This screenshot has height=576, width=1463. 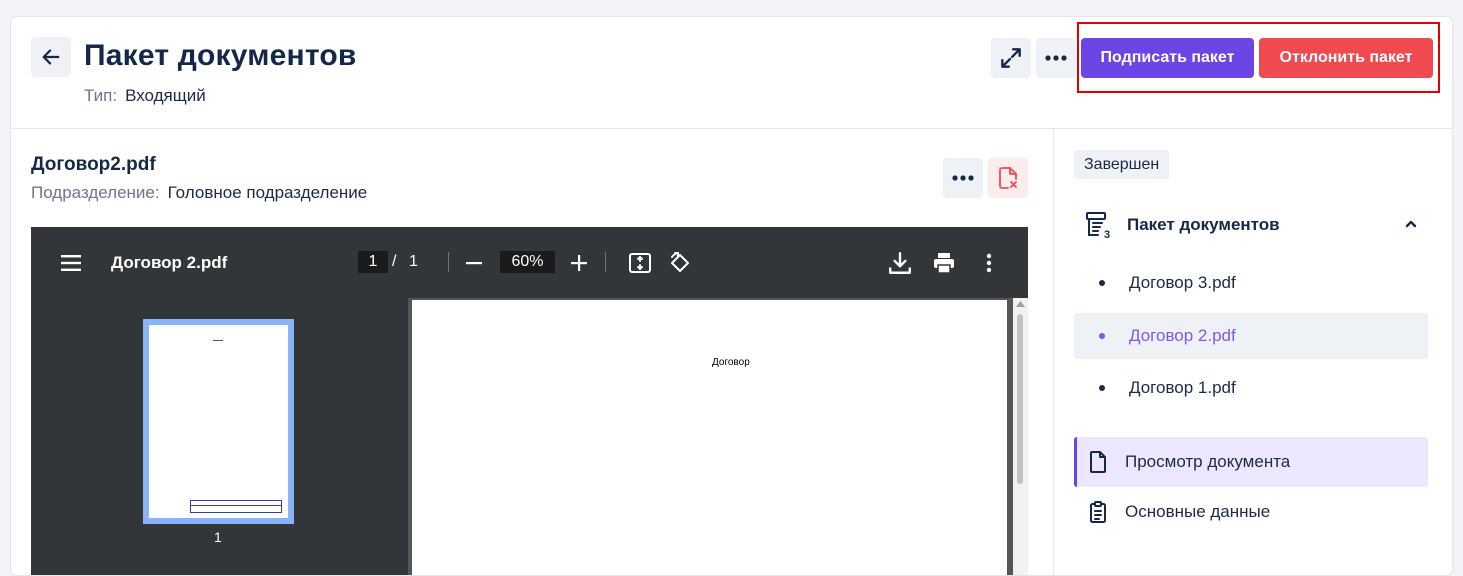 I want to click on plus-icon, so click(x=579, y=263).